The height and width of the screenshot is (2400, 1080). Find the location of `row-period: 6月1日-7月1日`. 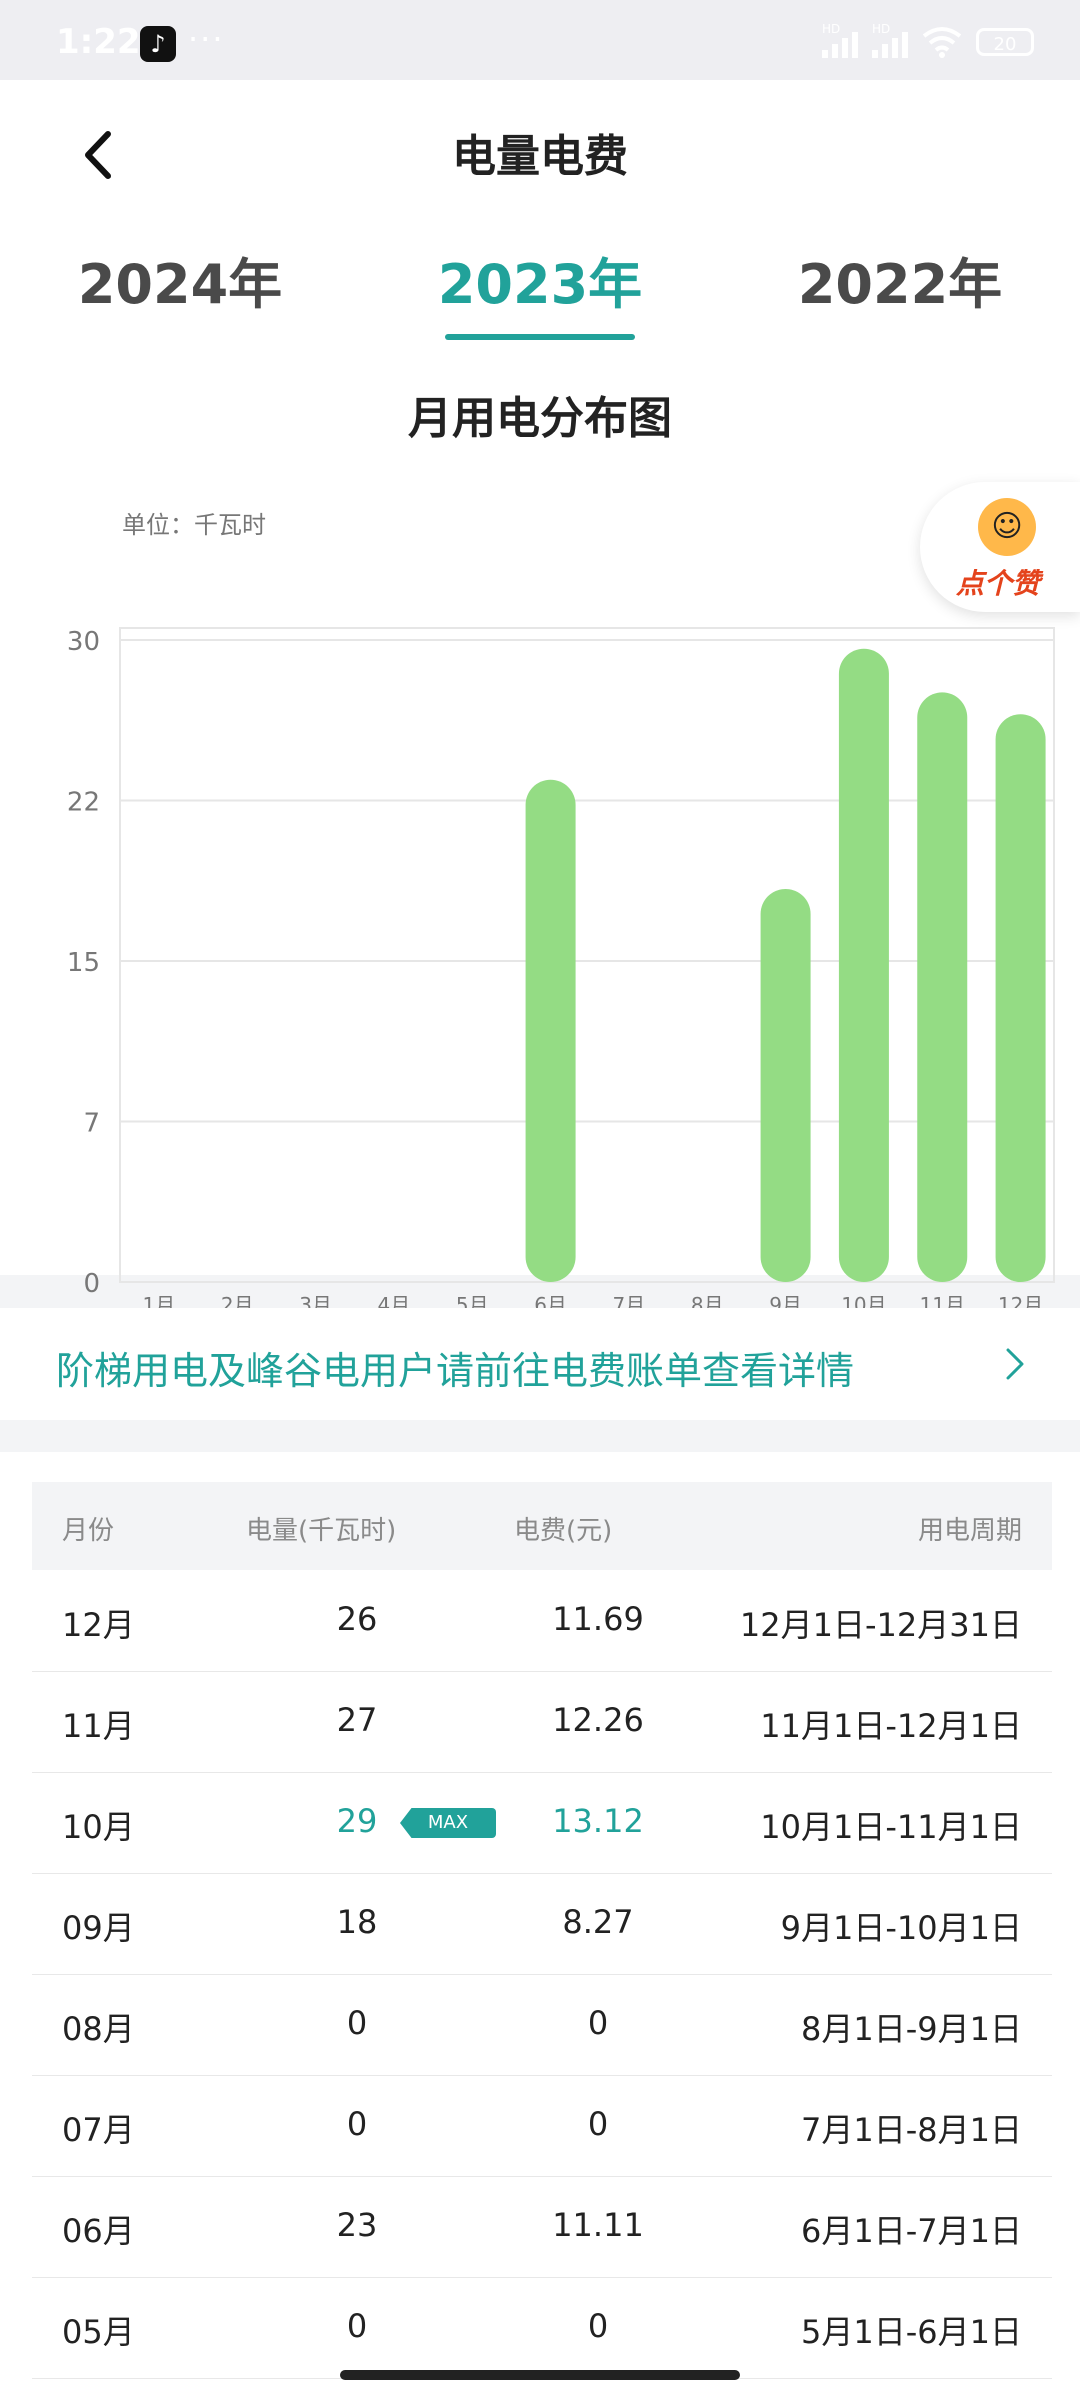

row-period: 6月1日-7月1日 is located at coordinates (911, 2231).